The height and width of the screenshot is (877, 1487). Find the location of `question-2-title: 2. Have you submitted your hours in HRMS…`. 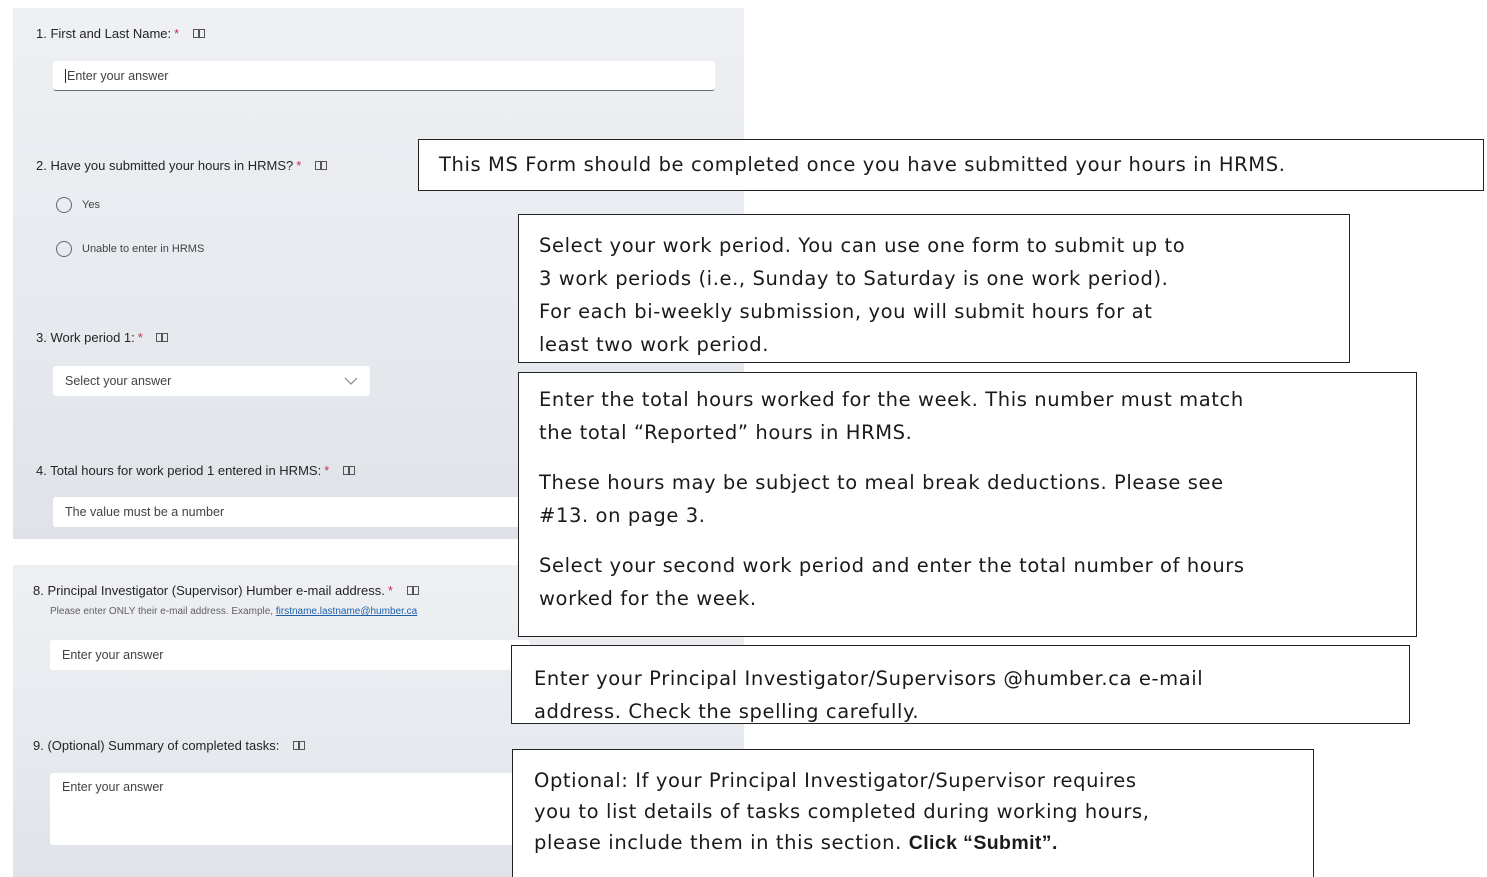

question-2-title: 2. Have you submitted your hours in HRMS… is located at coordinates (181, 165).